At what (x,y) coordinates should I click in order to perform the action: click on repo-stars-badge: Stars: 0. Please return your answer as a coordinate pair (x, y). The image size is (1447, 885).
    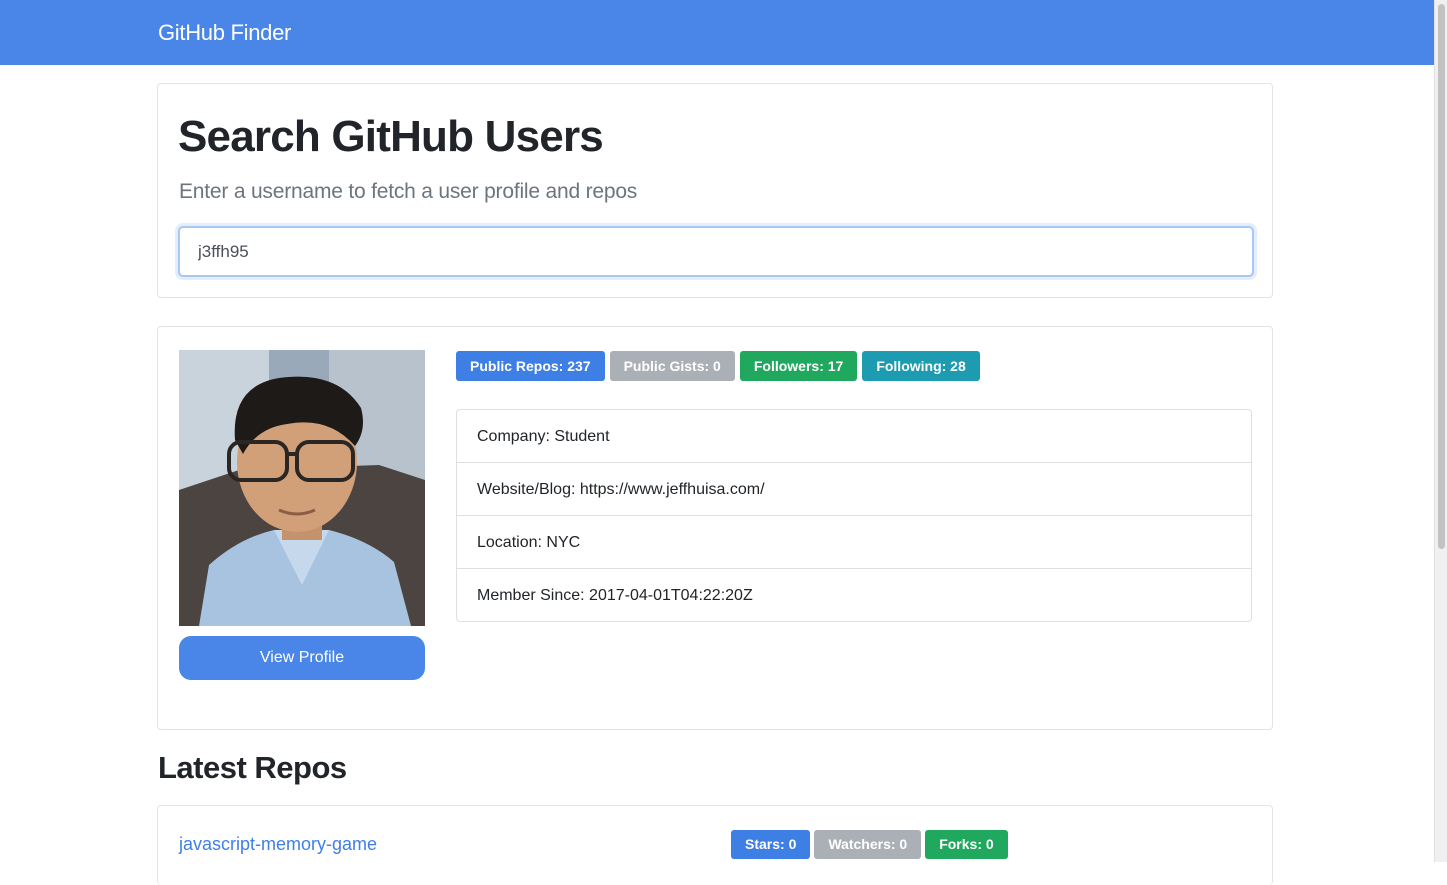
    Looking at the image, I should click on (771, 844).